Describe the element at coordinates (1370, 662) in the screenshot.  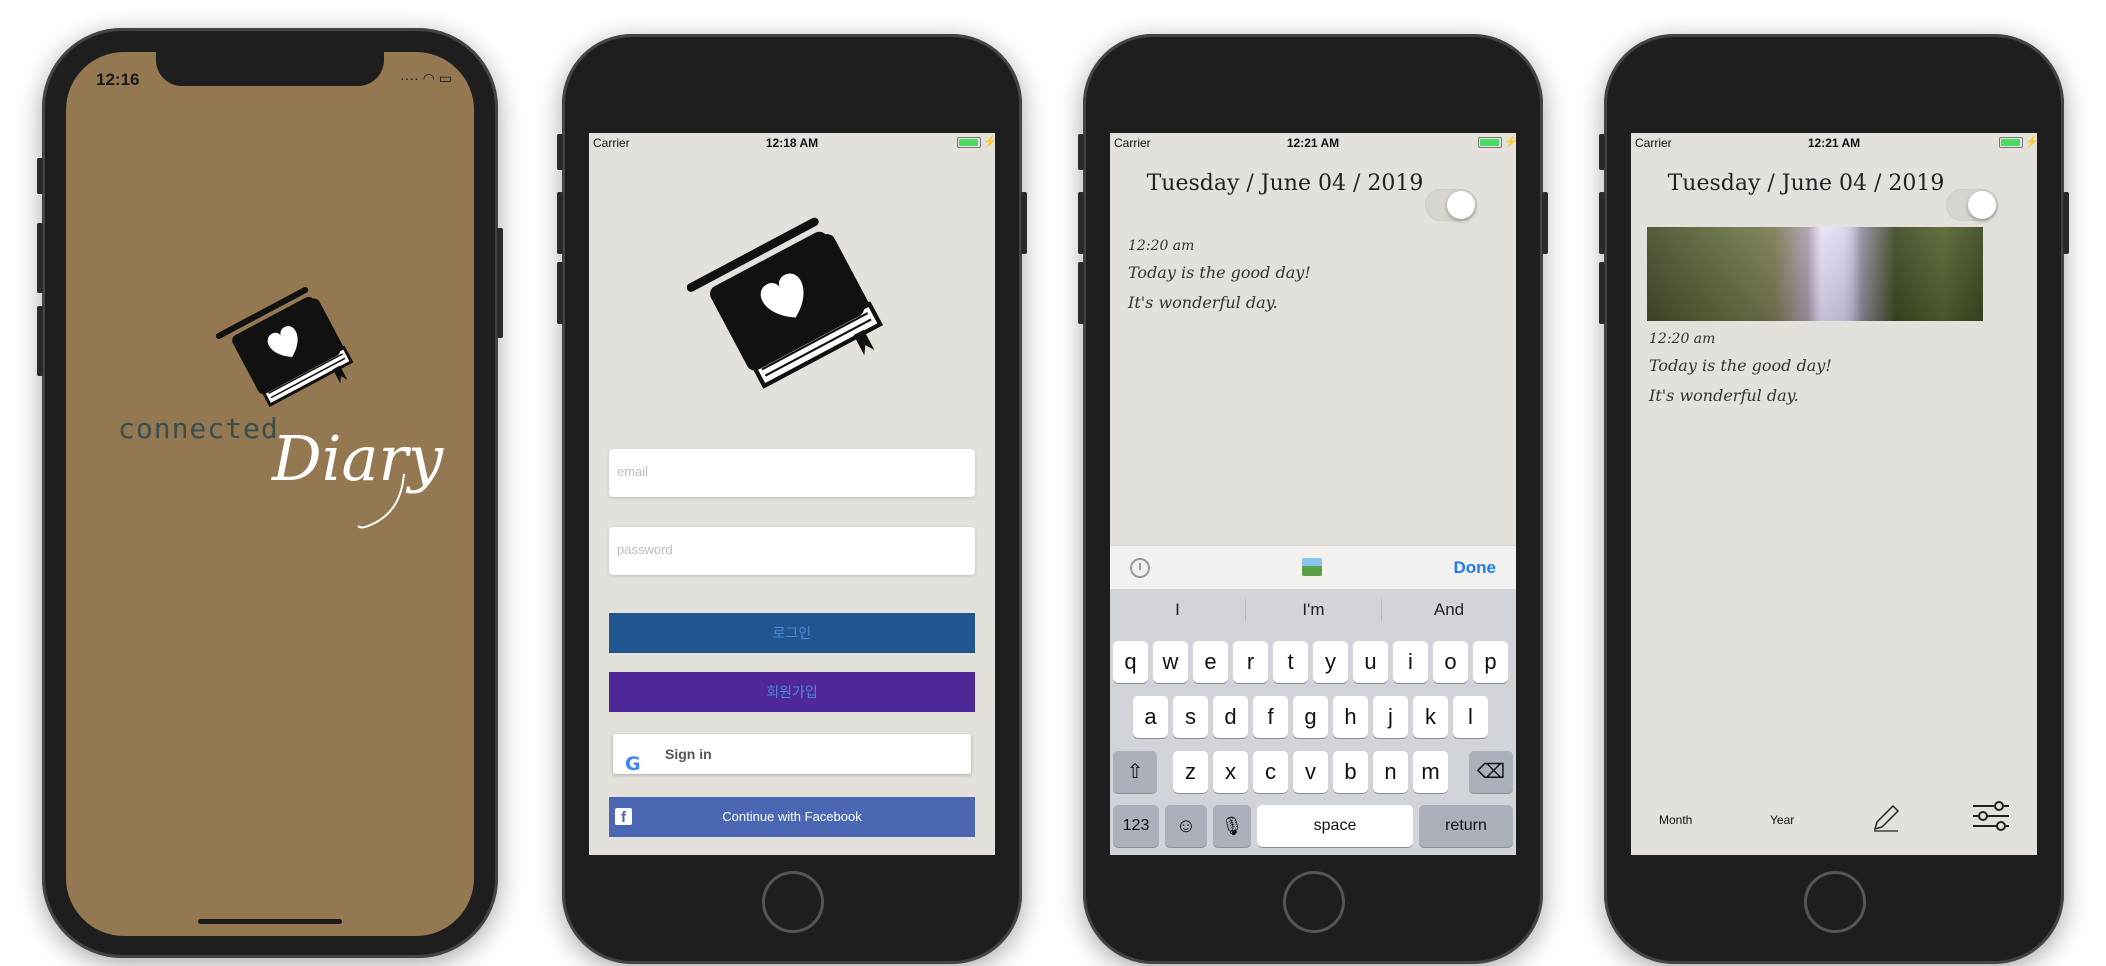
I see `key-u: u` at that location.